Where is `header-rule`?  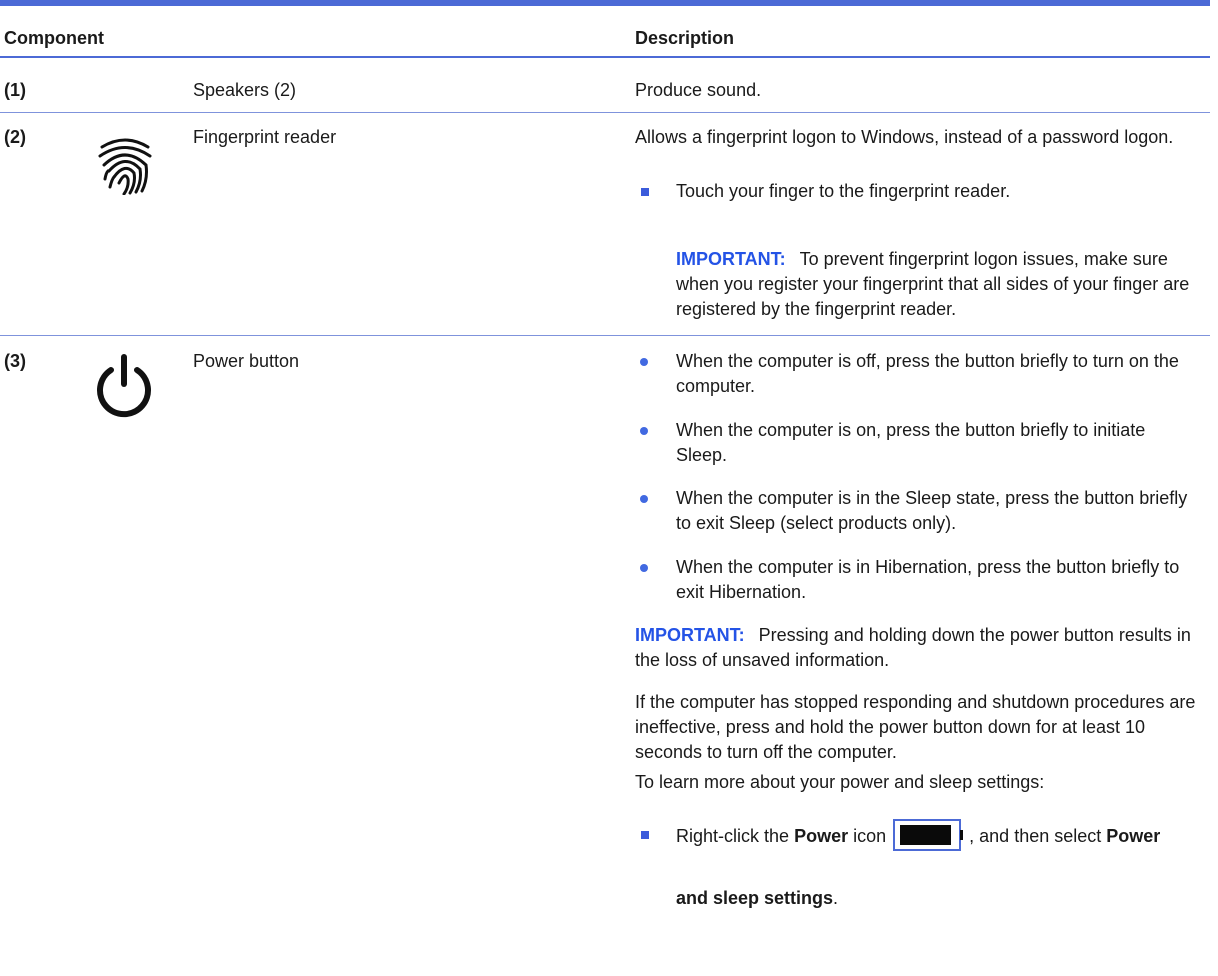 header-rule is located at coordinates (605, 57).